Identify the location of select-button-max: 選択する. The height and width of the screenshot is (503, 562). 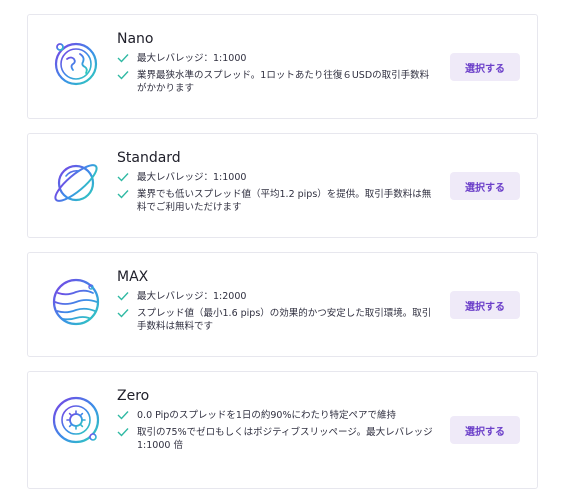
(485, 305).